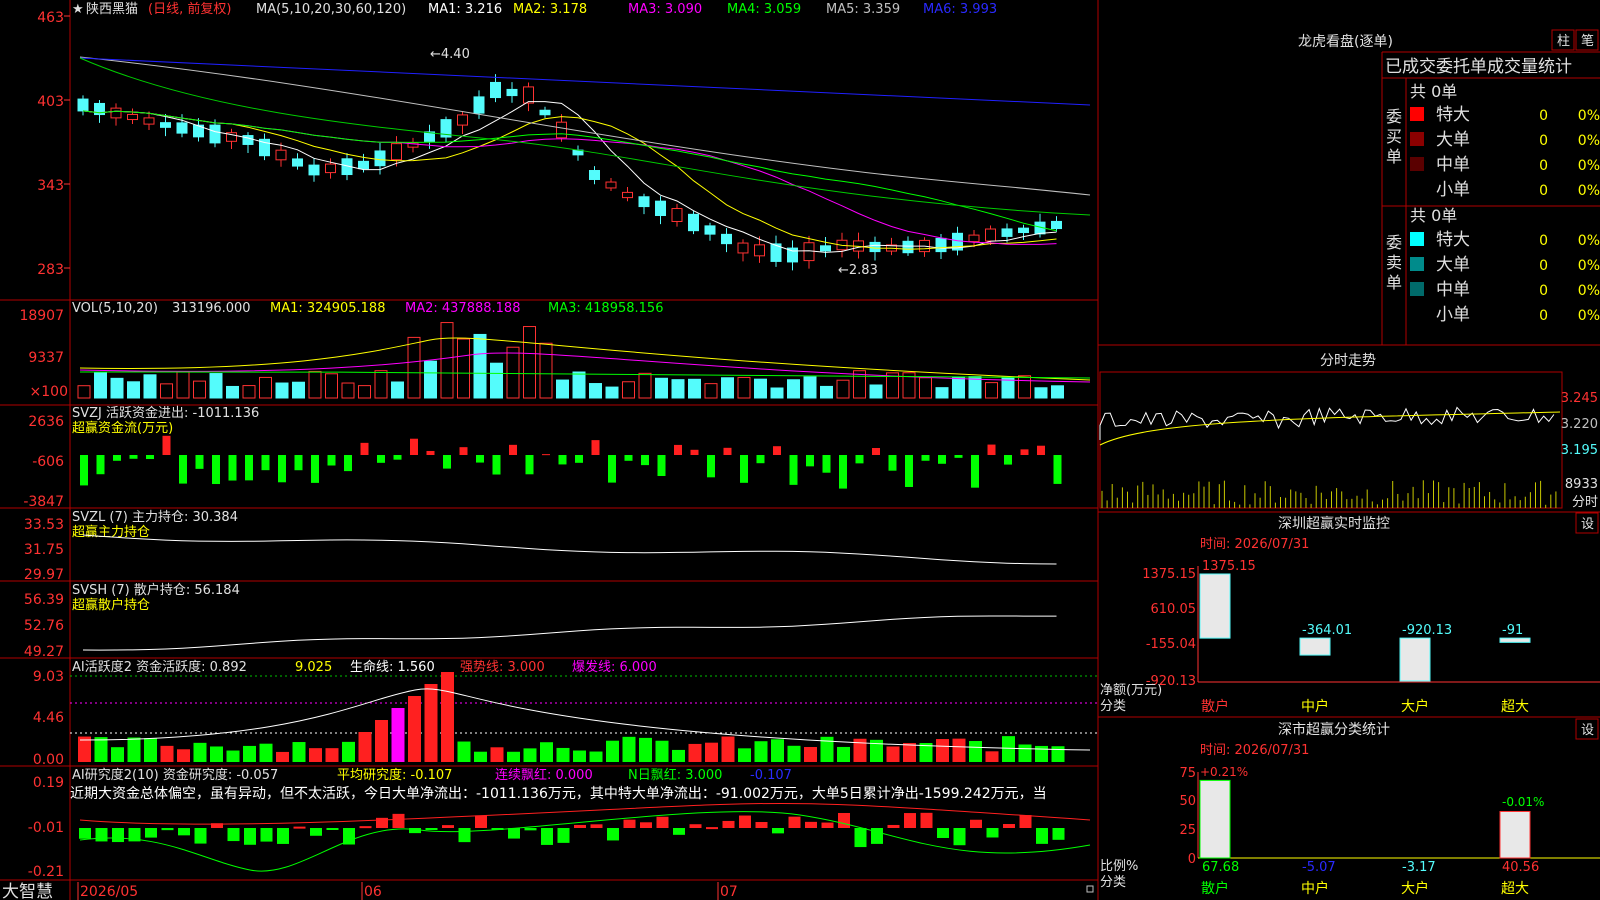 Image resolution: width=1600 pixels, height=900 pixels. I want to click on ss-category-label: 中户, so click(1315, 888).